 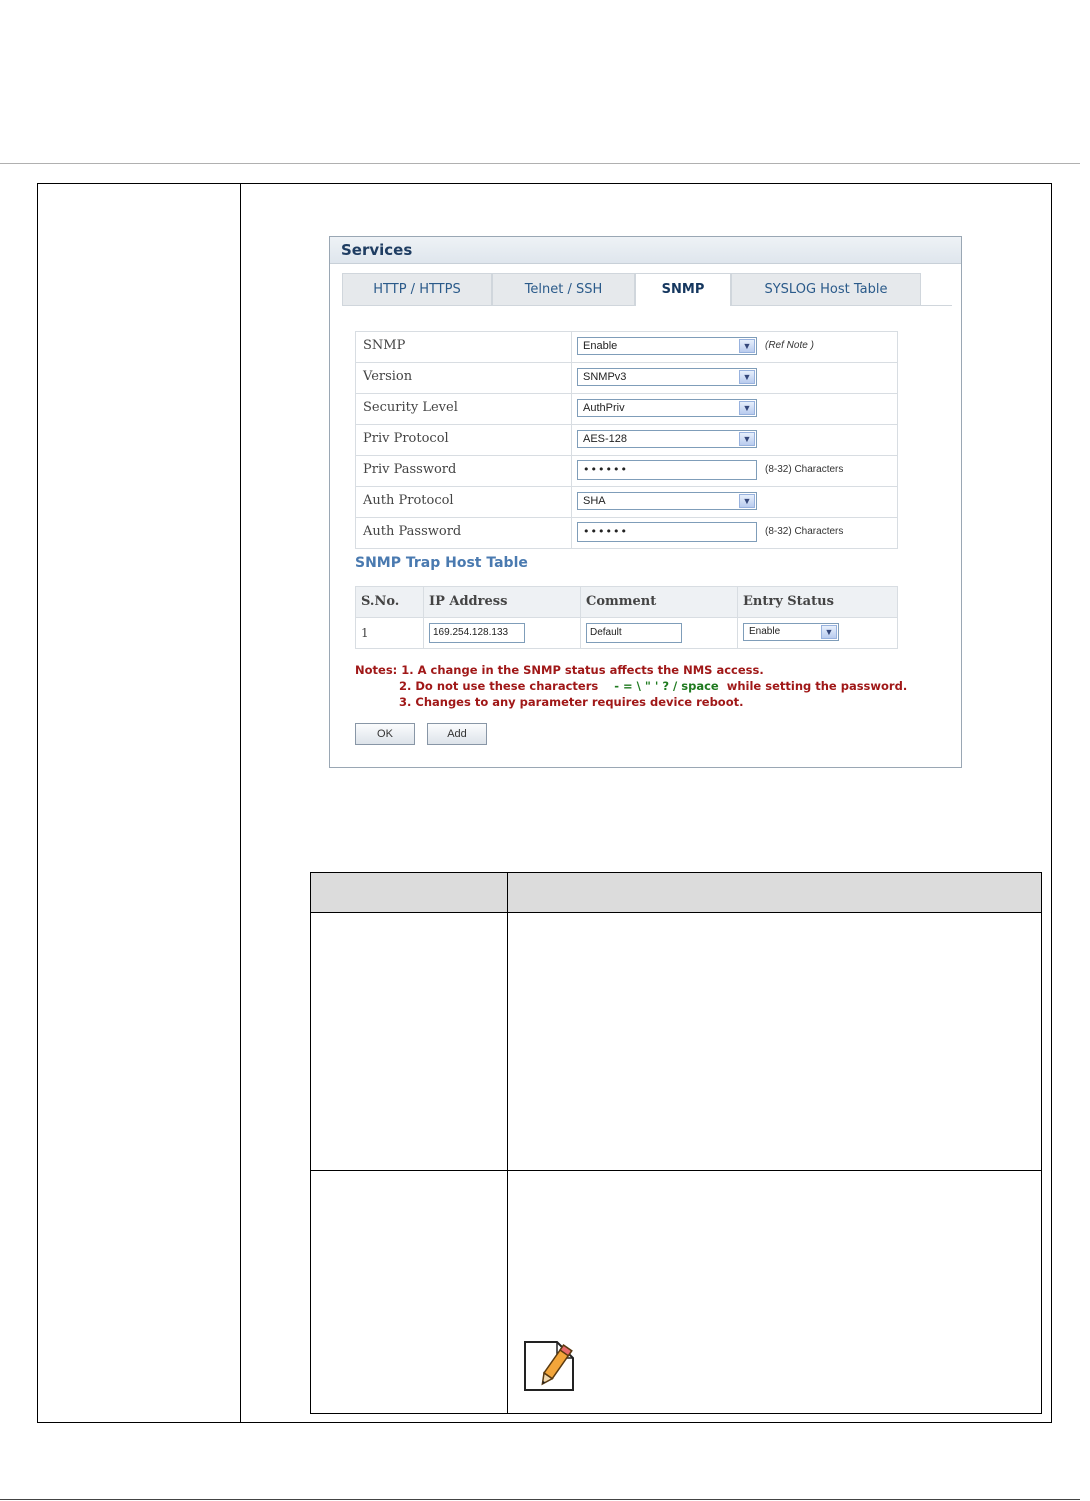 I want to click on version-label: Version, so click(x=388, y=376).